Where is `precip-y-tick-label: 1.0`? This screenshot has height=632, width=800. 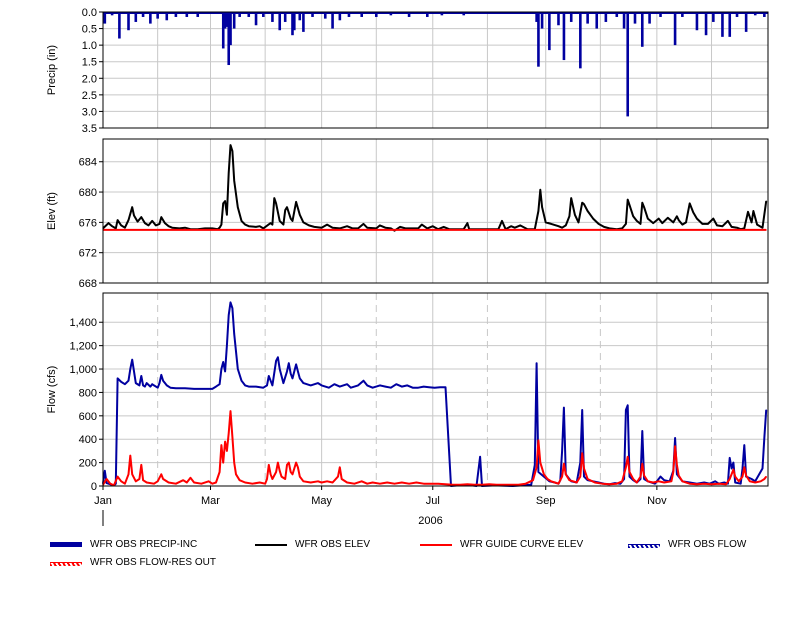 precip-y-tick-label: 1.0 is located at coordinates (89, 46).